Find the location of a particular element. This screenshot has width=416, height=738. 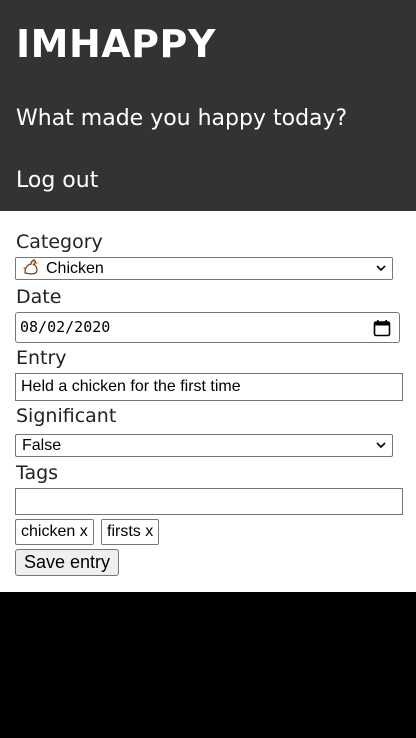

entry-label: Entry is located at coordinates (41, 358).